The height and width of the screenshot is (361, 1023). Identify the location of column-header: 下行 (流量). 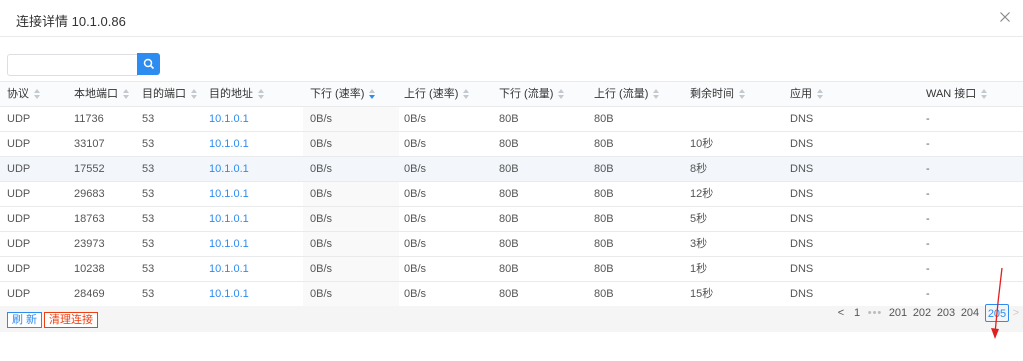
(532, 94).